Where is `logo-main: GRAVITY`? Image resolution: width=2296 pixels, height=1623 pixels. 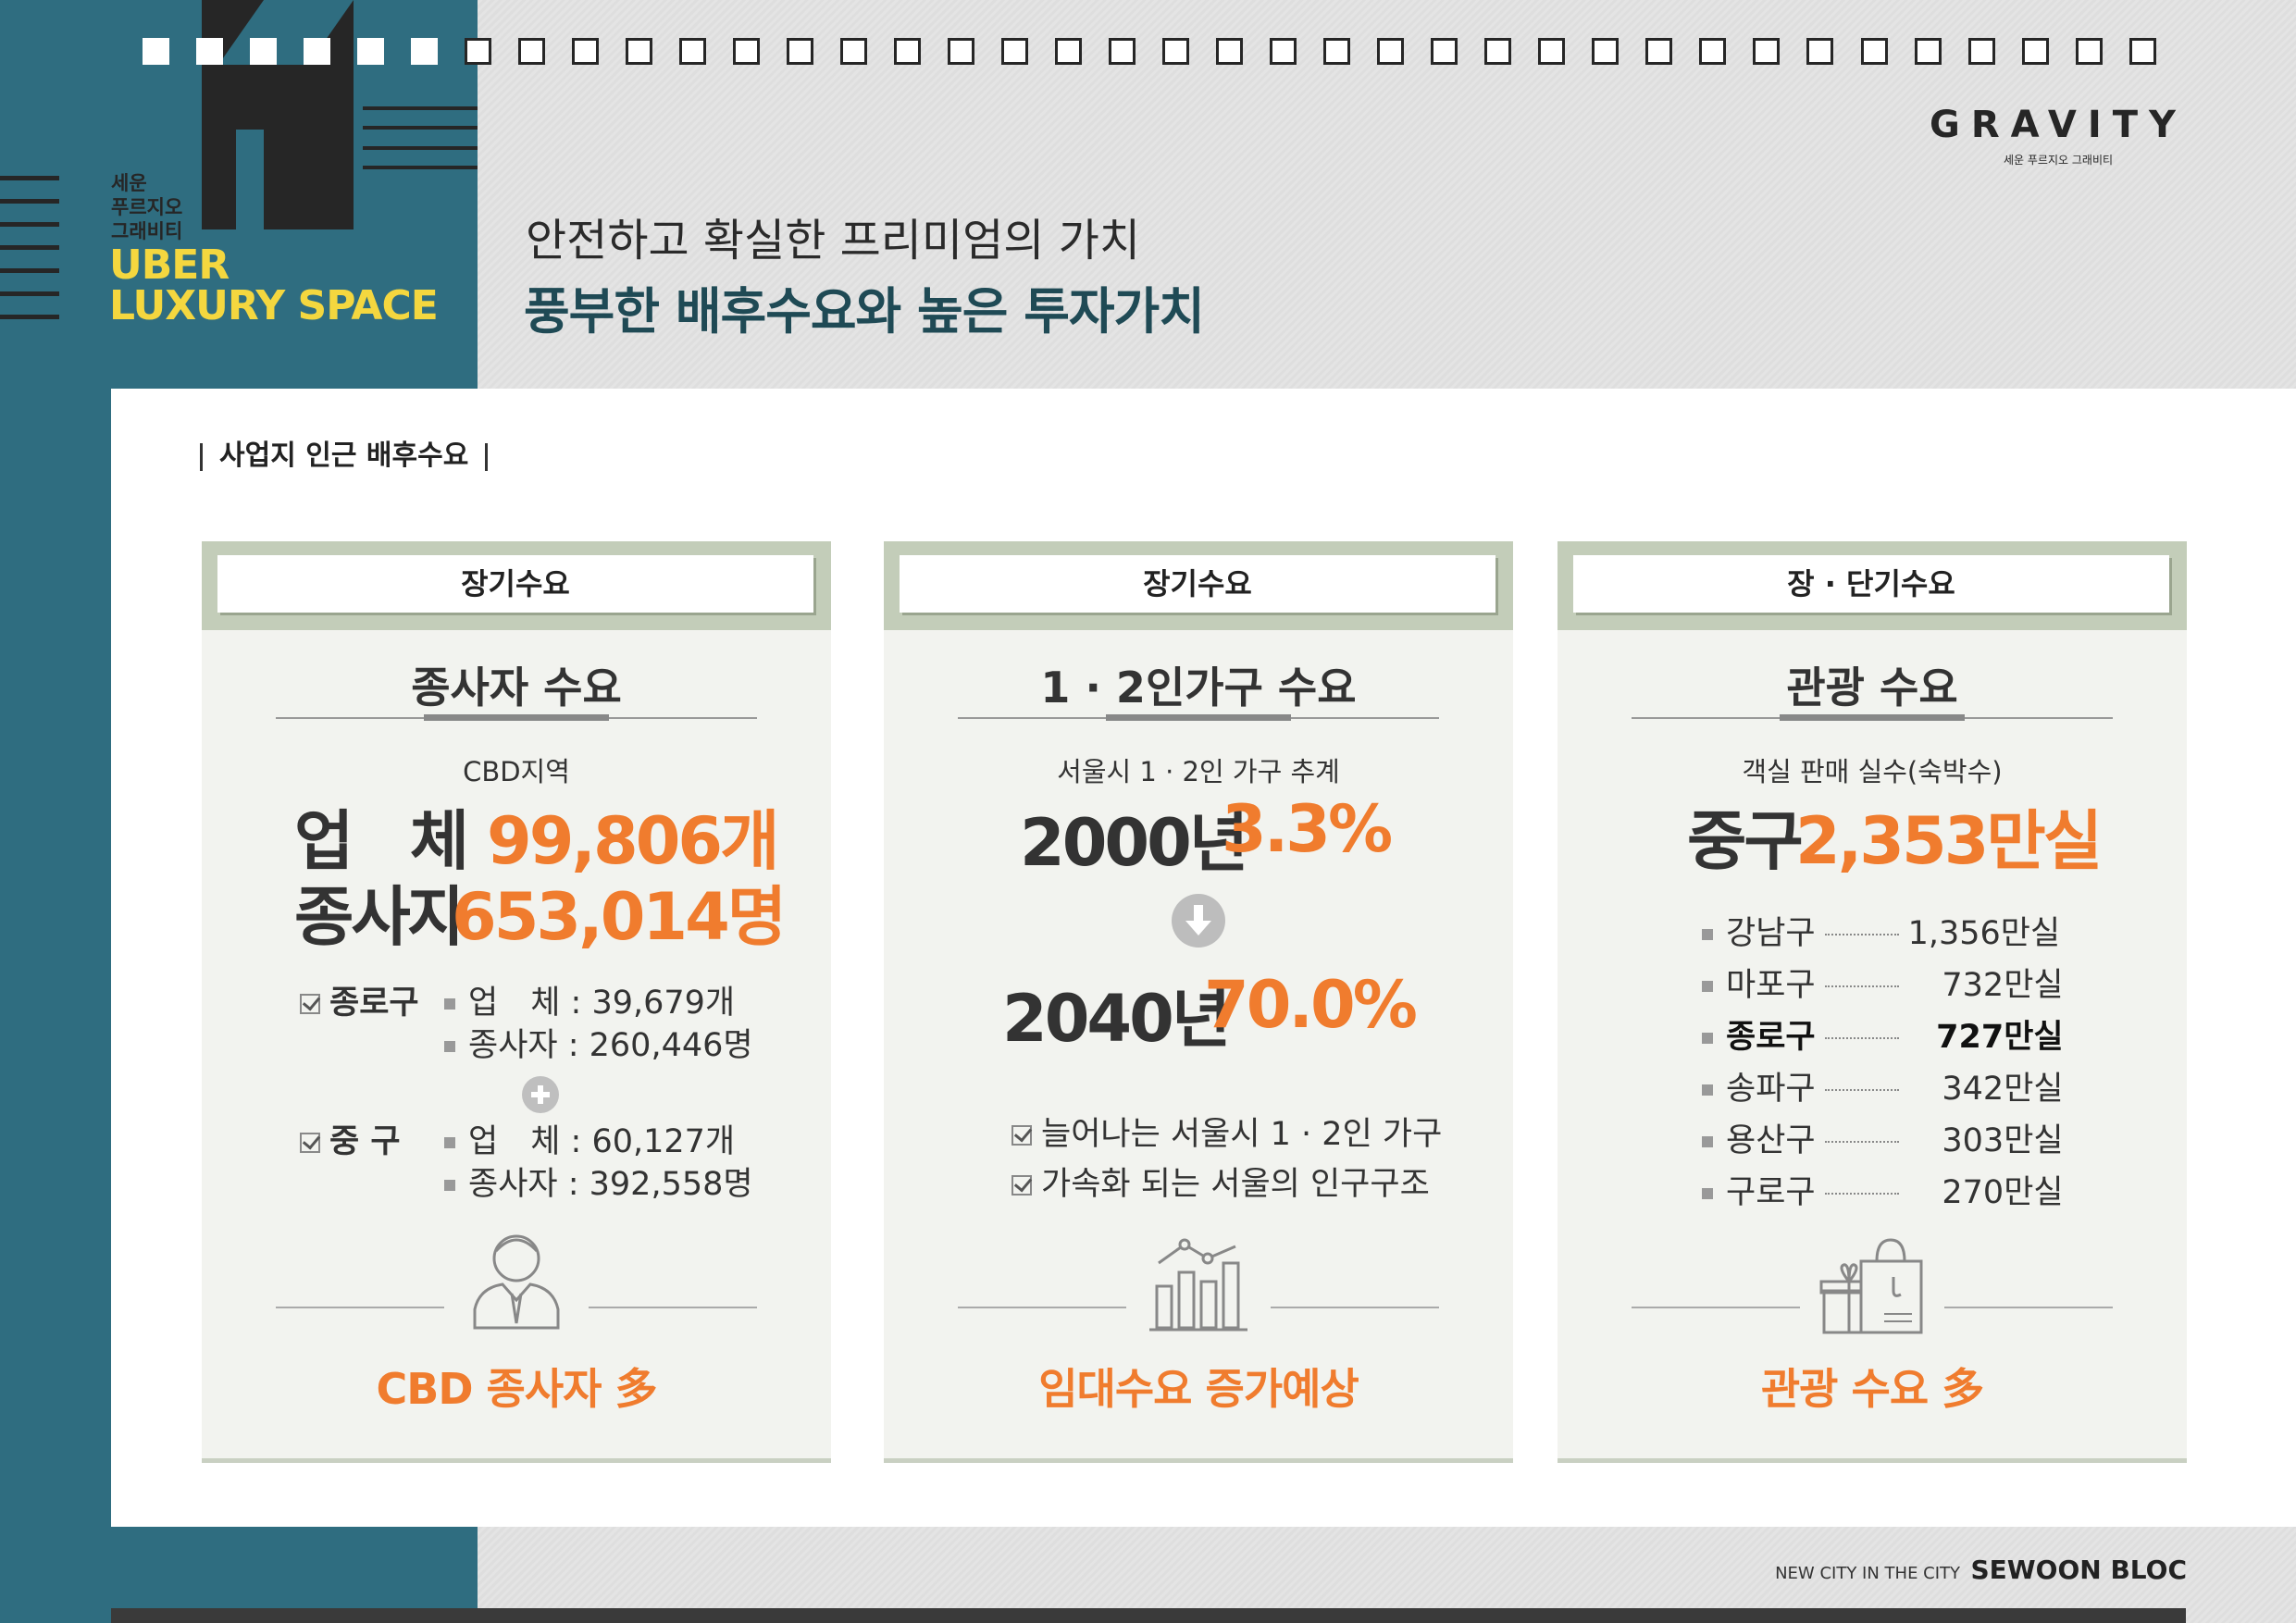 logo-main: GRAVITY is located at coordinates (2058, 125).